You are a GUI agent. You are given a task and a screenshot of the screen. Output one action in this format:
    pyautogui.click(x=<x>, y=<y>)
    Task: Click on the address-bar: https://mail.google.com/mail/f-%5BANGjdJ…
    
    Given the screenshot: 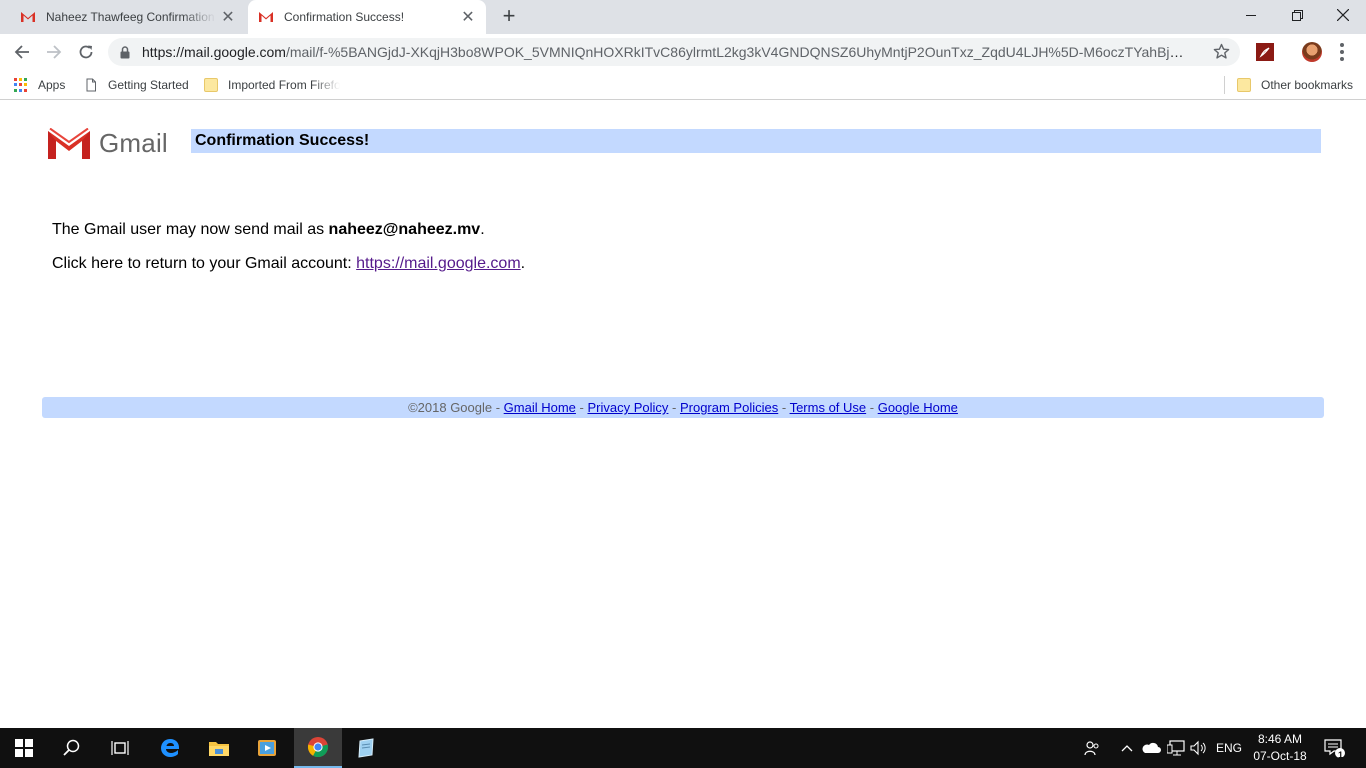 What is the action you would take?
    pyautogui.click(x=674, y=52)
    